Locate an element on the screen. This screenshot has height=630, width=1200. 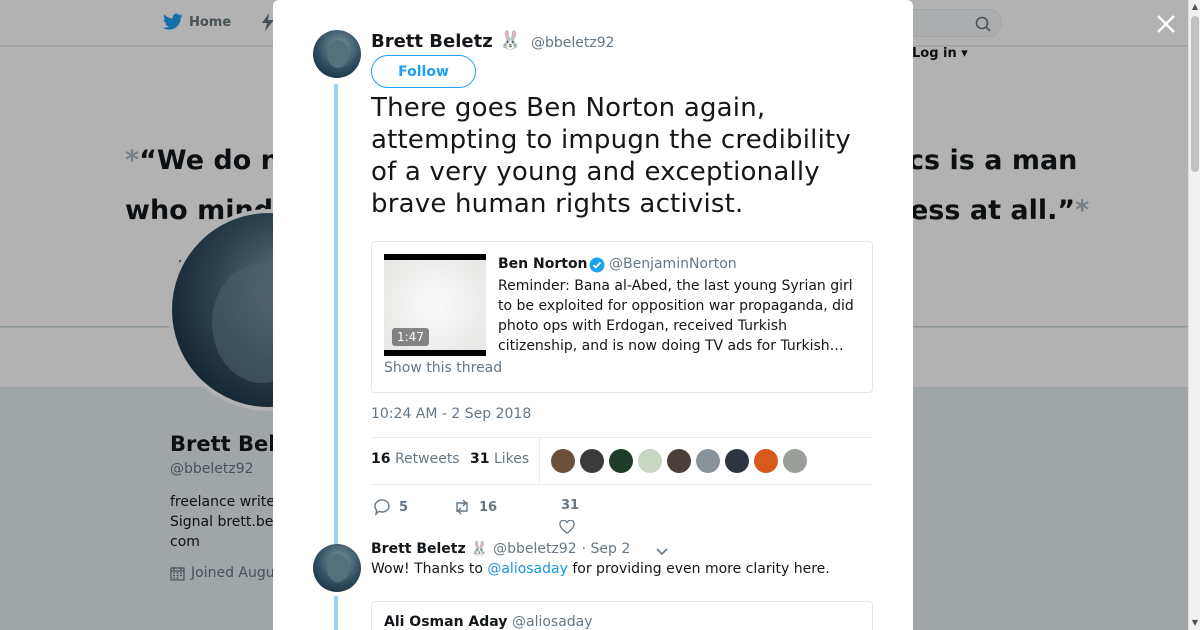
reply-author-name: Brett Beletz is located at coordinates (418, 549).